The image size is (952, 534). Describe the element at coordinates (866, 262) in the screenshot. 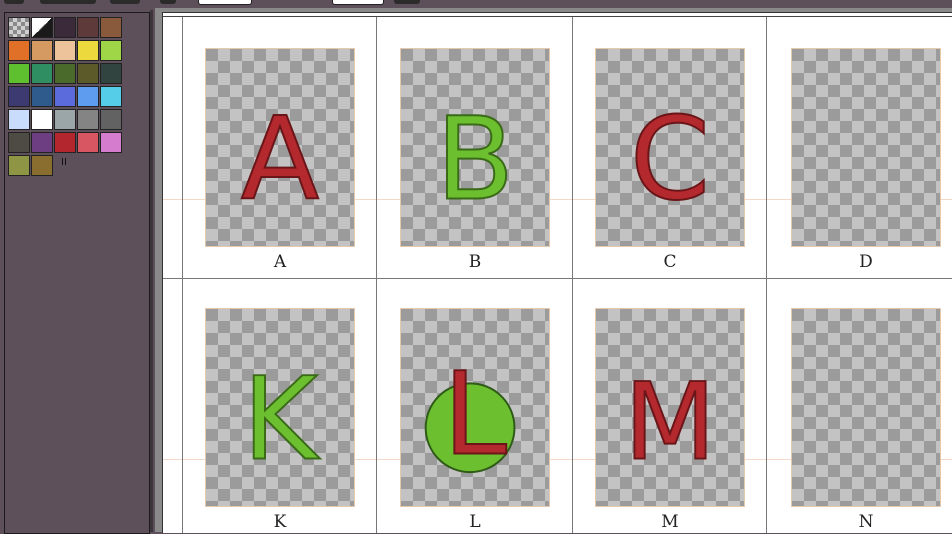

I see `card-label: D` at that location.